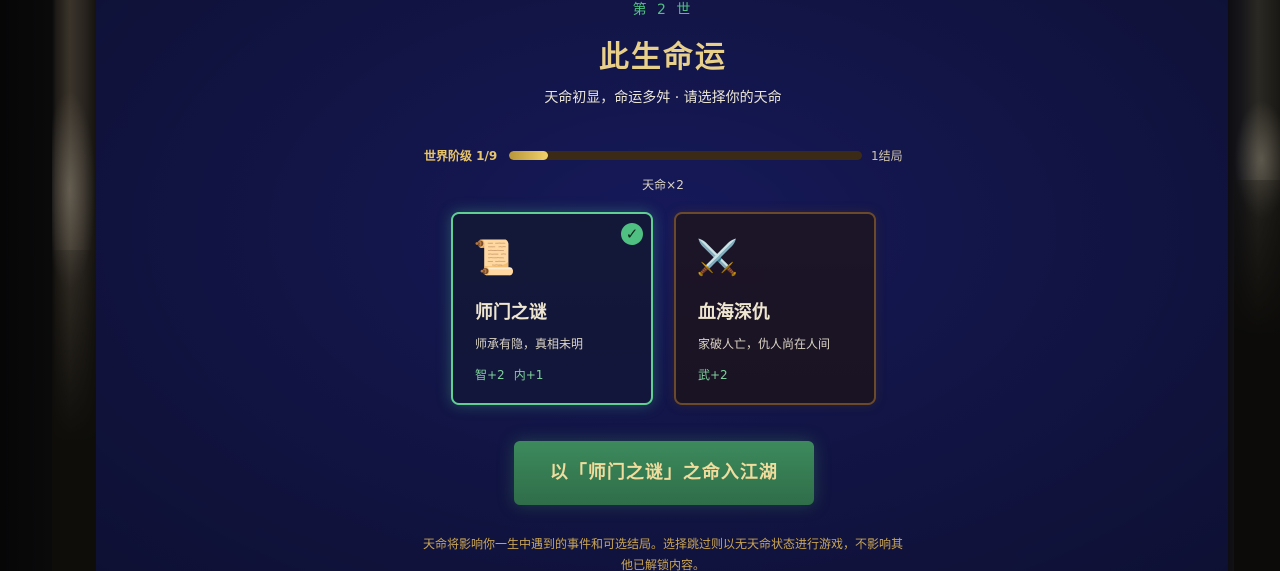 Image resolution: width=1280 pixels, height=571 pixels. What do you see at coordinates (663, 98) in the screenshot?
I see `page-subtitle: 天命初显，命运多舛 · 请选择你的天命` at bounding box center [663, 98].